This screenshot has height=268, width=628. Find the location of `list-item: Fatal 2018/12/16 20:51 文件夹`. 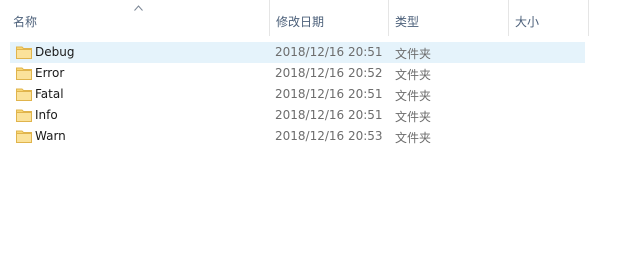

list-item: Fatal 2018/12/16 20:51 文件夹 is located at coordinates (297, 94).